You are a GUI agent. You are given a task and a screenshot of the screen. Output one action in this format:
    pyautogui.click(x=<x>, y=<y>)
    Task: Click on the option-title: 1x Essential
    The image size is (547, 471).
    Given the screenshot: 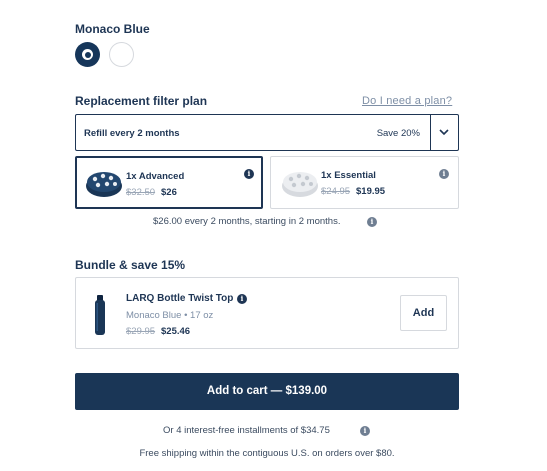 What is the action you would take?
    pyautogui.click(x=348, y=175)
    